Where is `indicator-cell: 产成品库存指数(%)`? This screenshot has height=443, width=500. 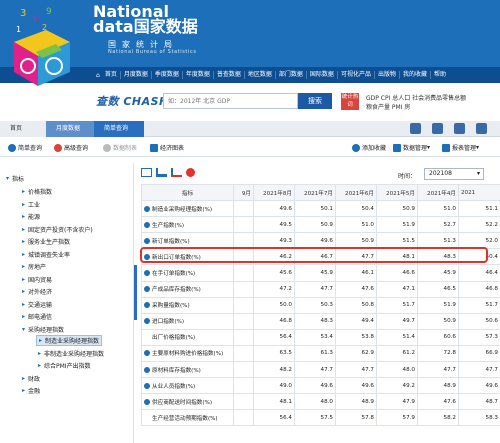
indicator-cell: 产成品库存指数(%) is located at coordinates (187, 289).